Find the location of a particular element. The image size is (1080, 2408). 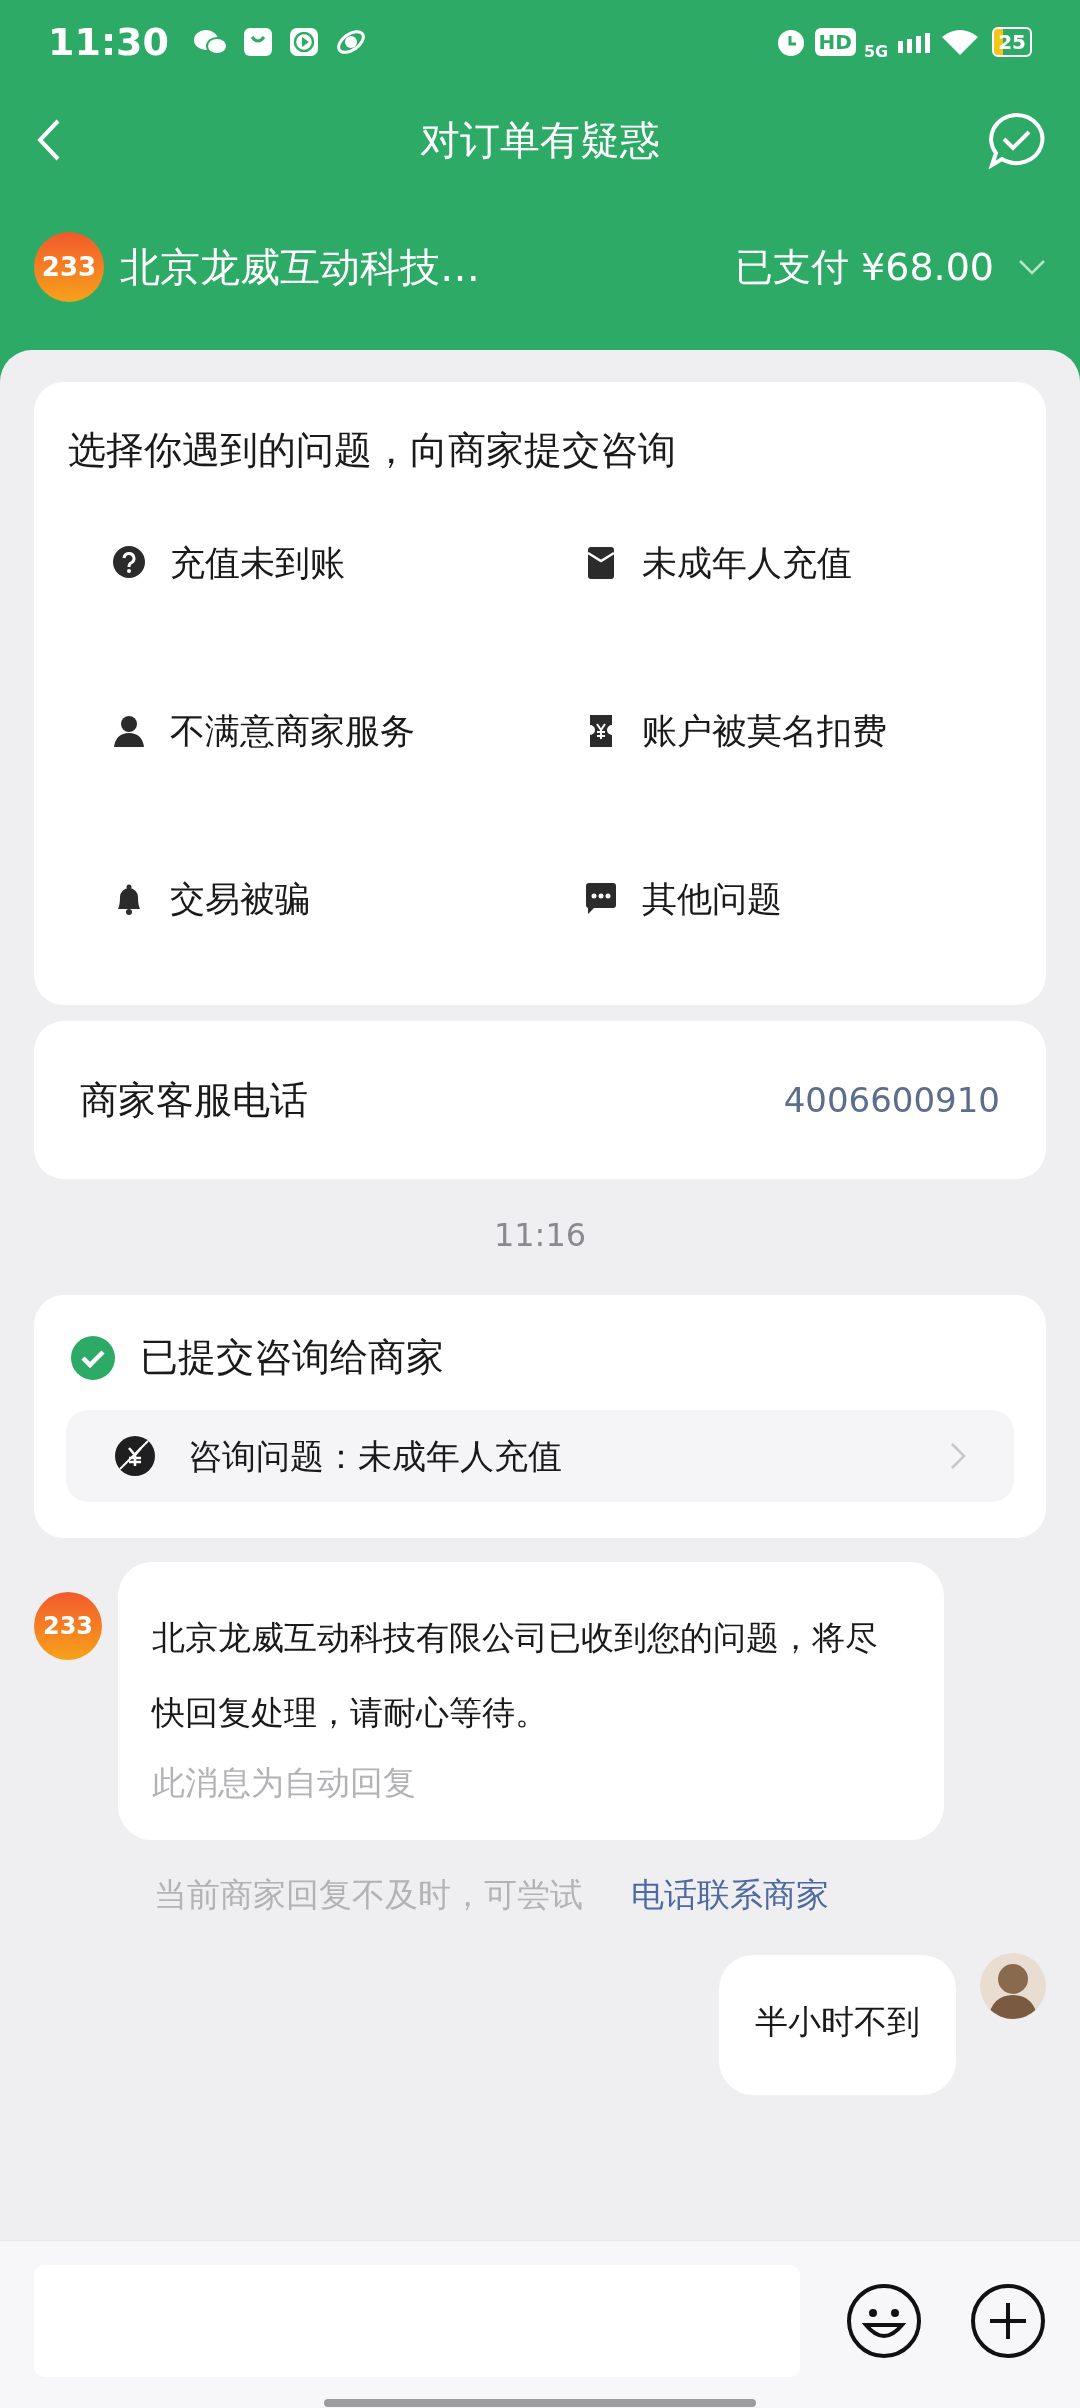

issue-option: 不满意商家服务 is located at coordinates (304, 731).